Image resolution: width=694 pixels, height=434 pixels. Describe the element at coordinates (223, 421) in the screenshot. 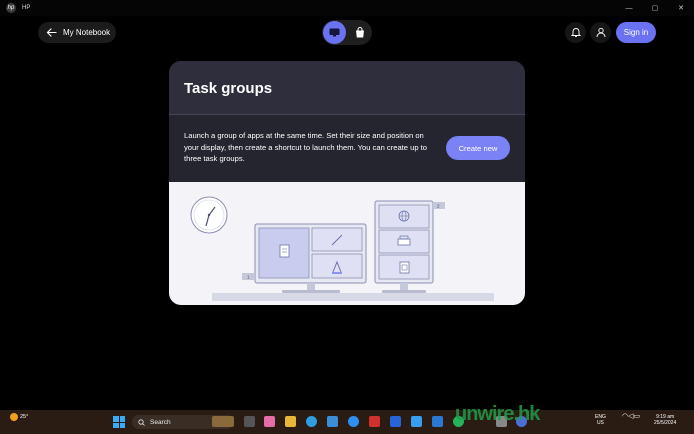

I see `search-highlight-icon` at that location.